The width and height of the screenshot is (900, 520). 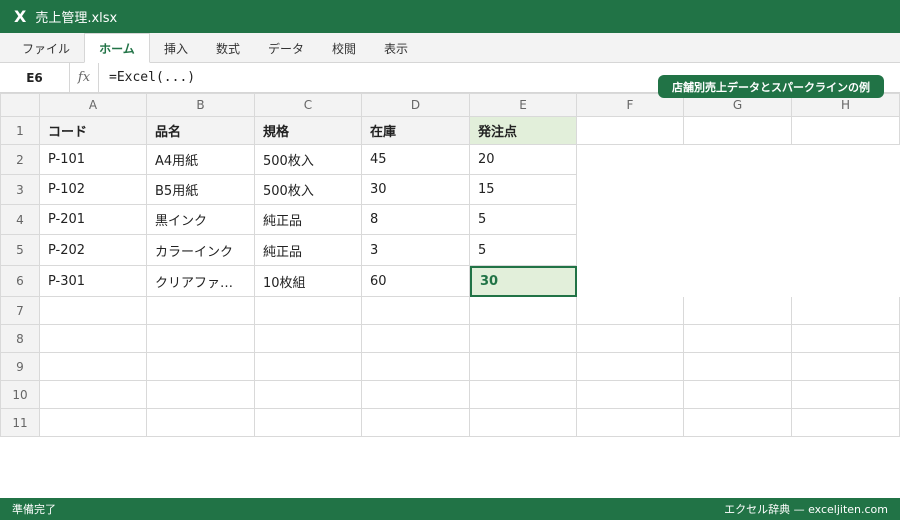 What do you see at coordinates (630, 190) in the screenshot?
I see `cell-f3` at bounding box center [630, 190].